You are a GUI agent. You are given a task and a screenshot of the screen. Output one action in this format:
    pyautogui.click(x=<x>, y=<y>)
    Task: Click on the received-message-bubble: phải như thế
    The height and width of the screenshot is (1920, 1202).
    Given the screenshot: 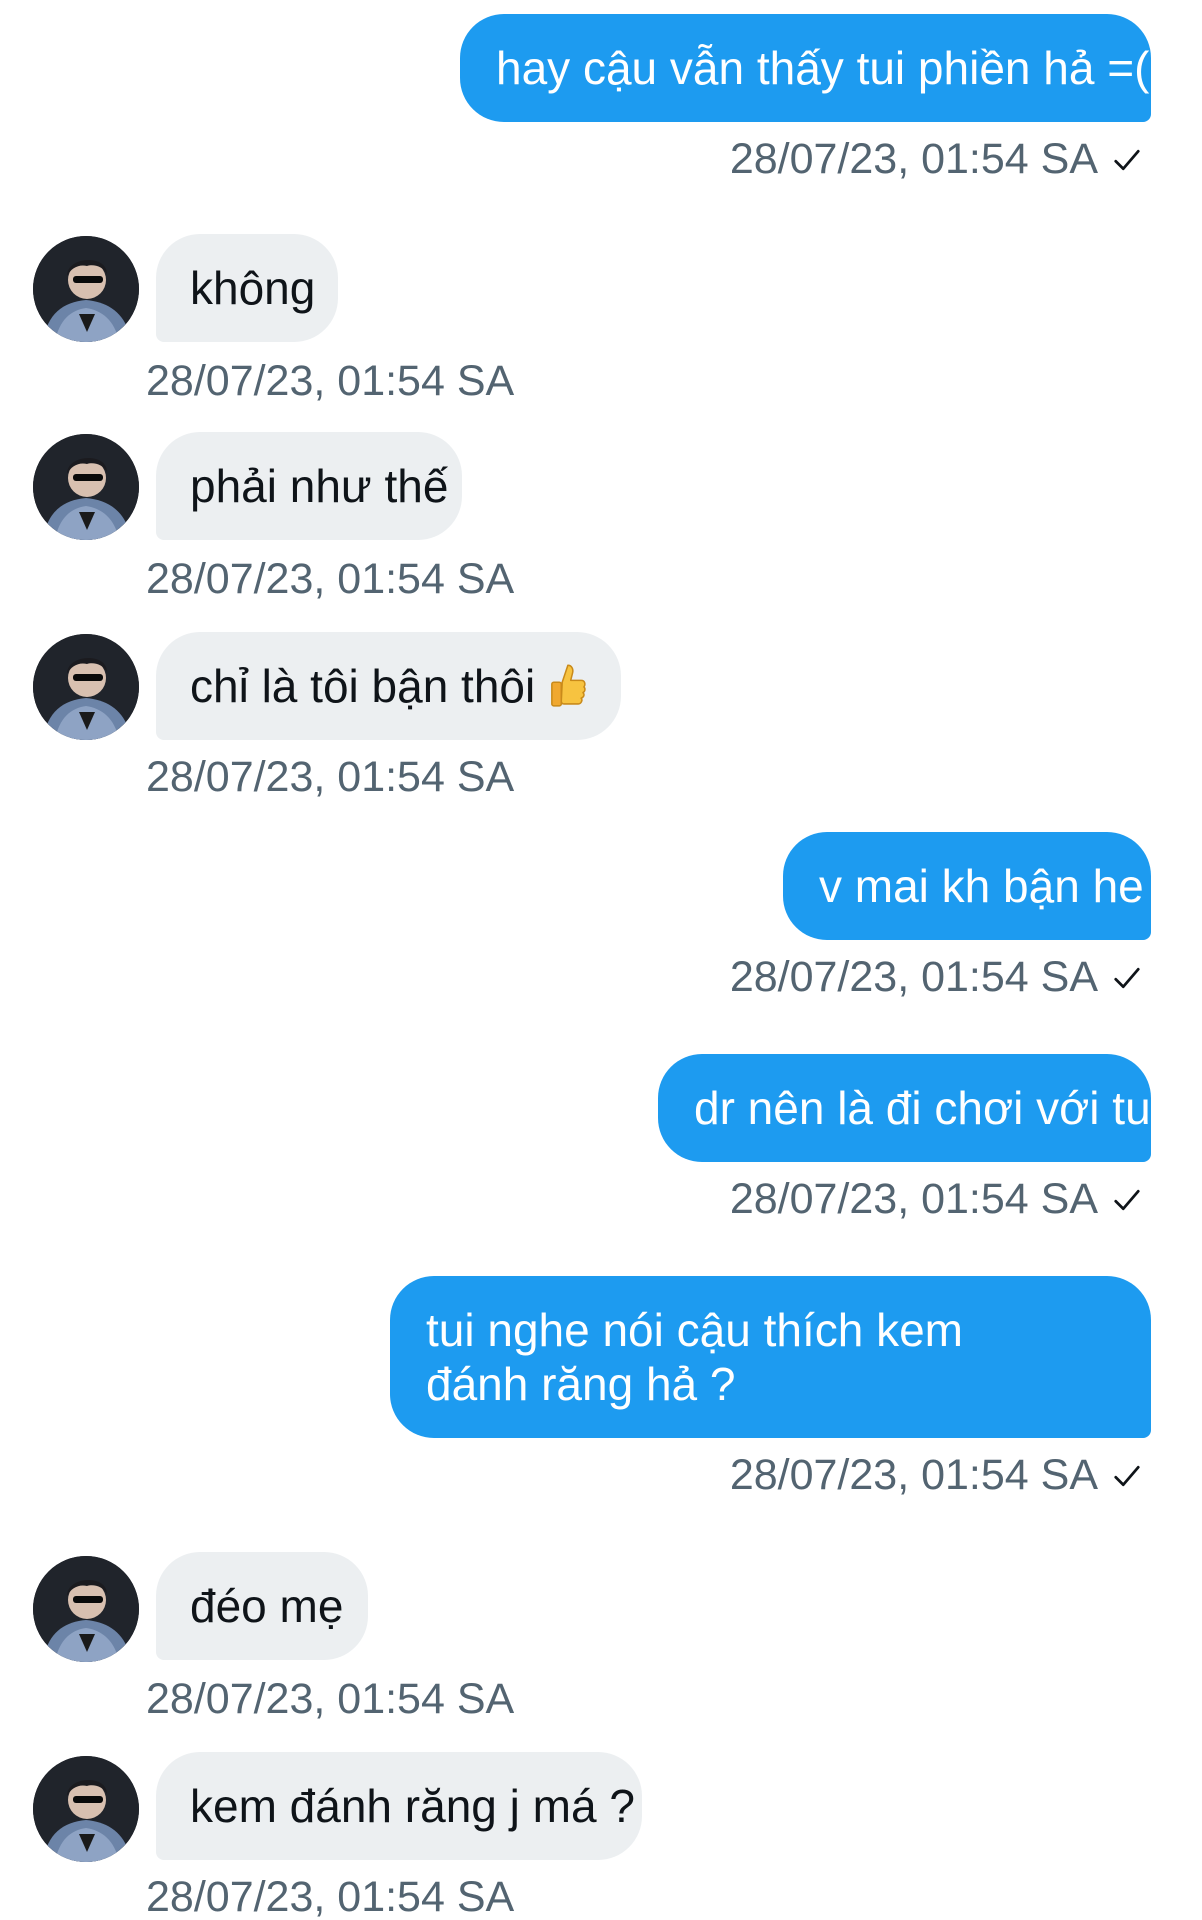 What is the action you would take?
    pyautogui.click(x=309, y=486)
    